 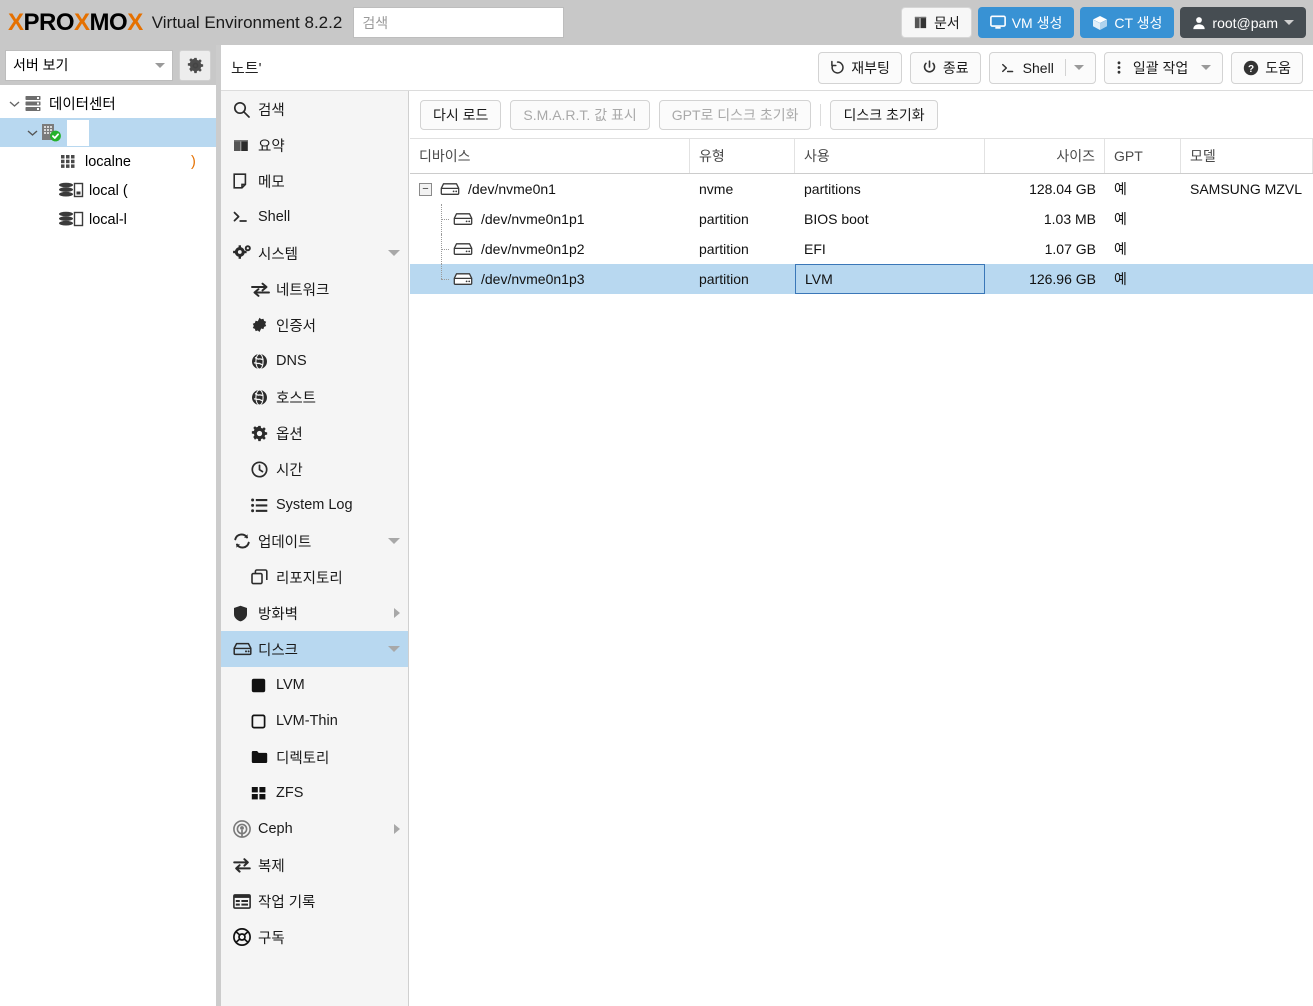 I want to click on column-header-device: 디바이스, so click(x=550, y=156).